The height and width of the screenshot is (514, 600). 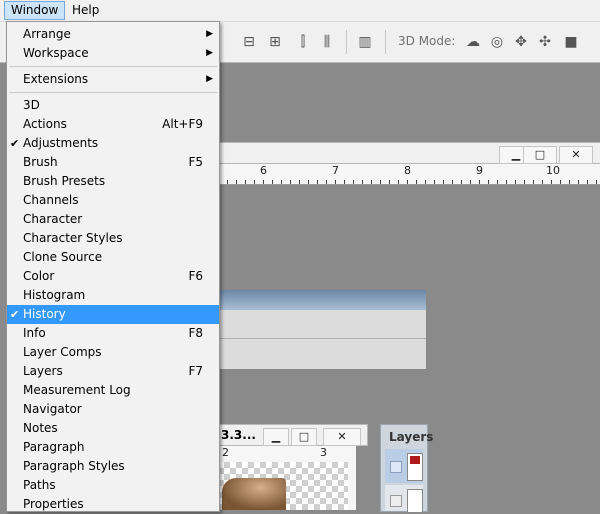 What do you see at coordinates (225, 452) in the screenshot?
I see `ruler-label: 2` at bounding box center [225, 452].